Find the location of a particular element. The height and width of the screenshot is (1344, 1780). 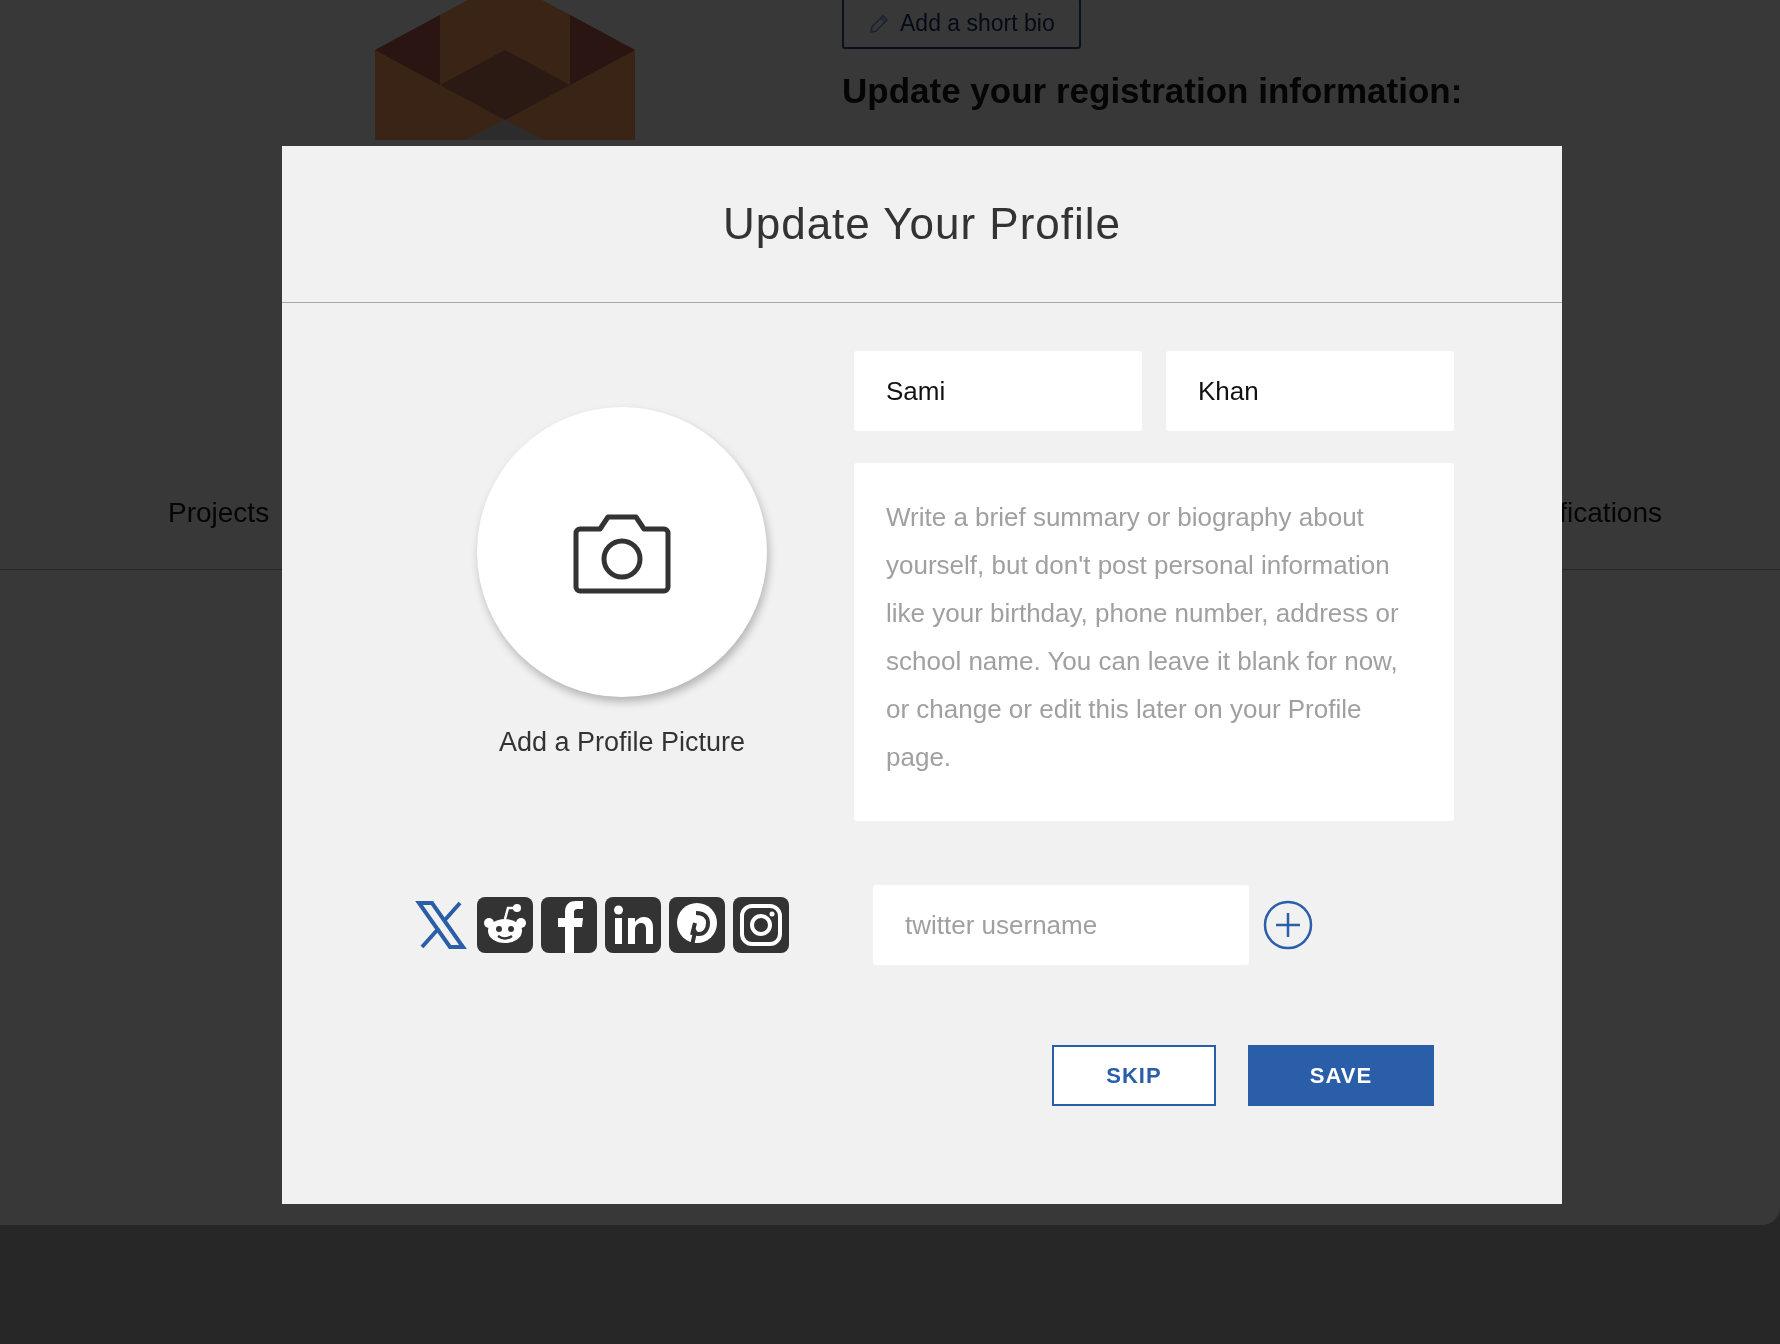

facebook-icon is located at coordinates (569, 925).